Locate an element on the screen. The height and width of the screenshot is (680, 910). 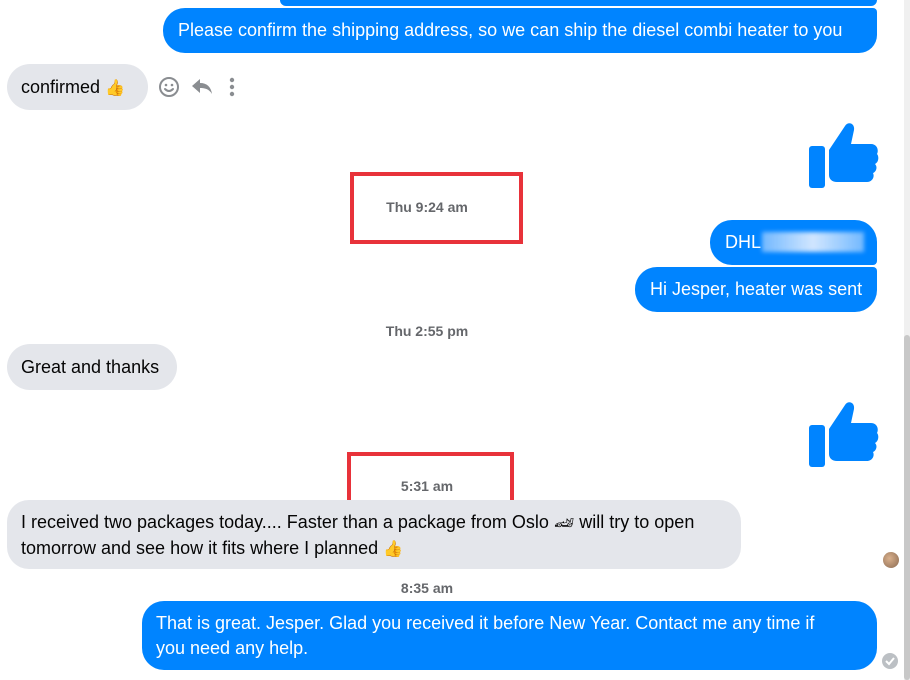
scrollbar-thumb is located at coordinates (907, 507).